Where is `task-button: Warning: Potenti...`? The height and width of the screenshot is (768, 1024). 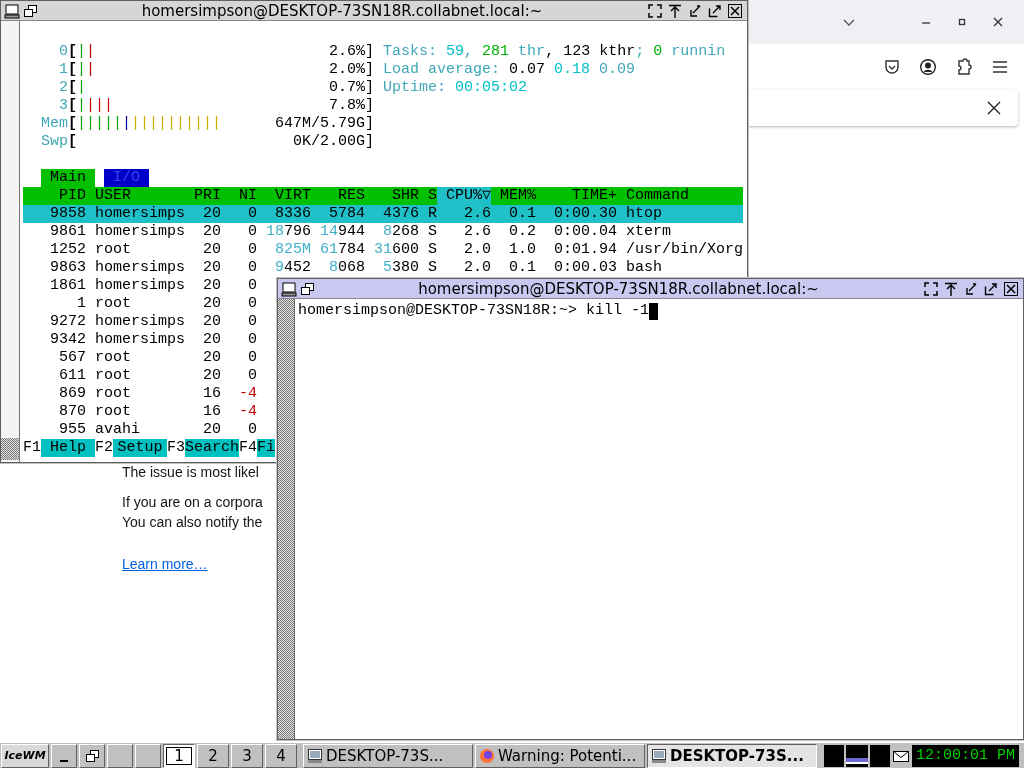
task-button: Warning: Potenti... is located at coordinates (560, 755).